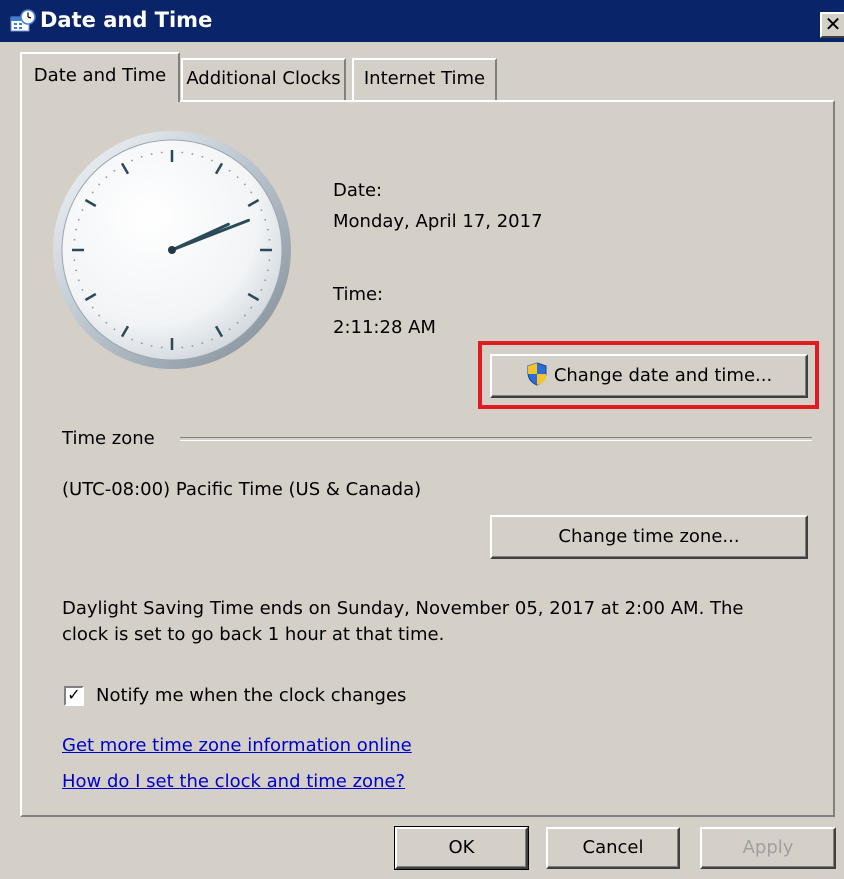 Image resolution: width=844 pixels, height=879 pixels. I want to click on date-label: Date:, so click(358, 190).